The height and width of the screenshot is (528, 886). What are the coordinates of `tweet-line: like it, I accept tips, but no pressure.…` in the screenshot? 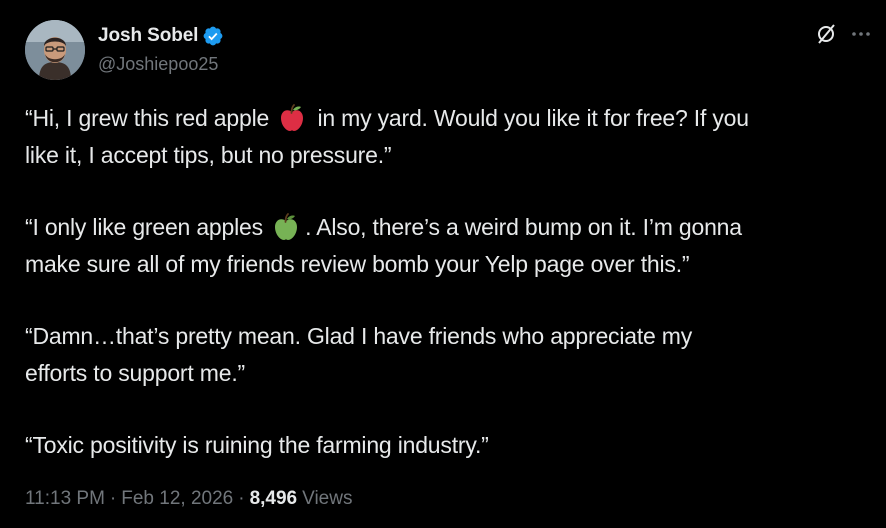 It's located at (208, 155).